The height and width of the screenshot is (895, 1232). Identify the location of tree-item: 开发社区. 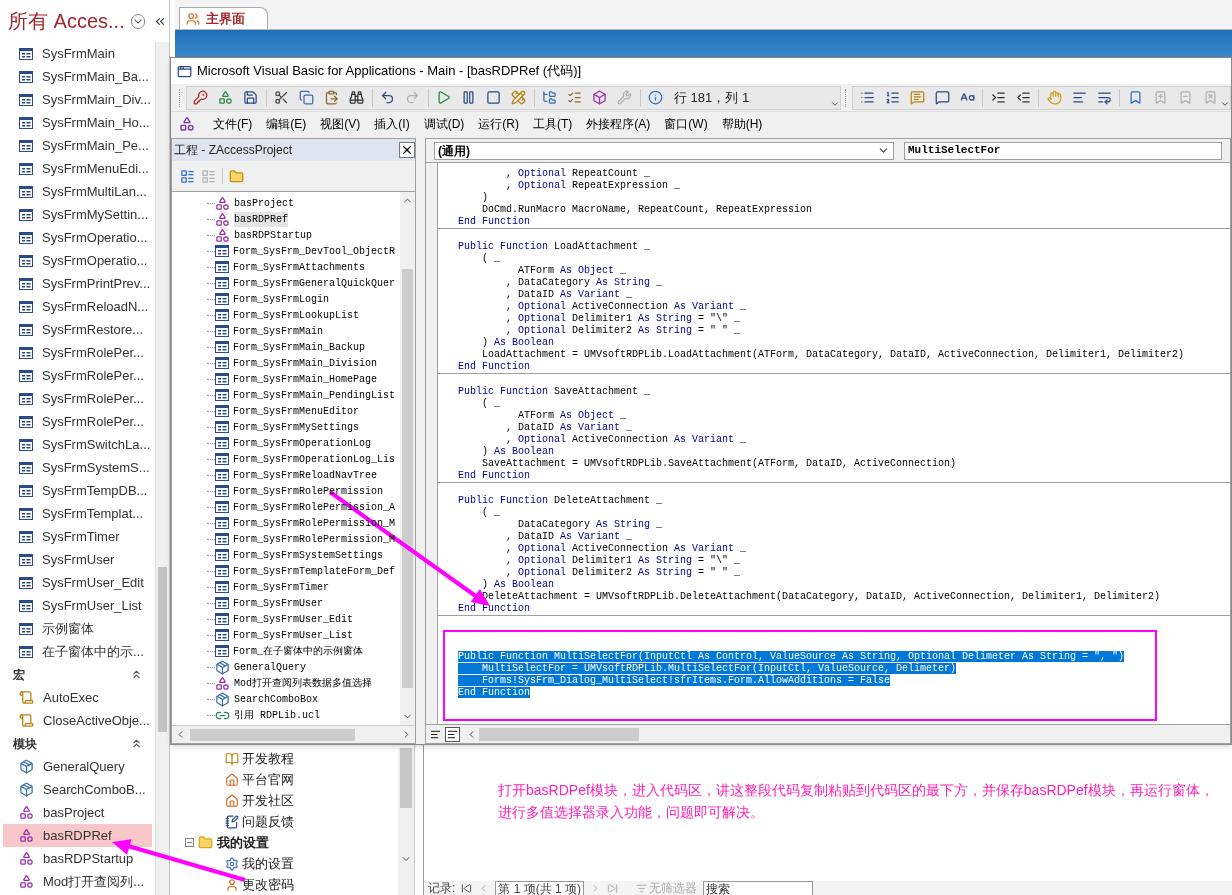
(286, 800).